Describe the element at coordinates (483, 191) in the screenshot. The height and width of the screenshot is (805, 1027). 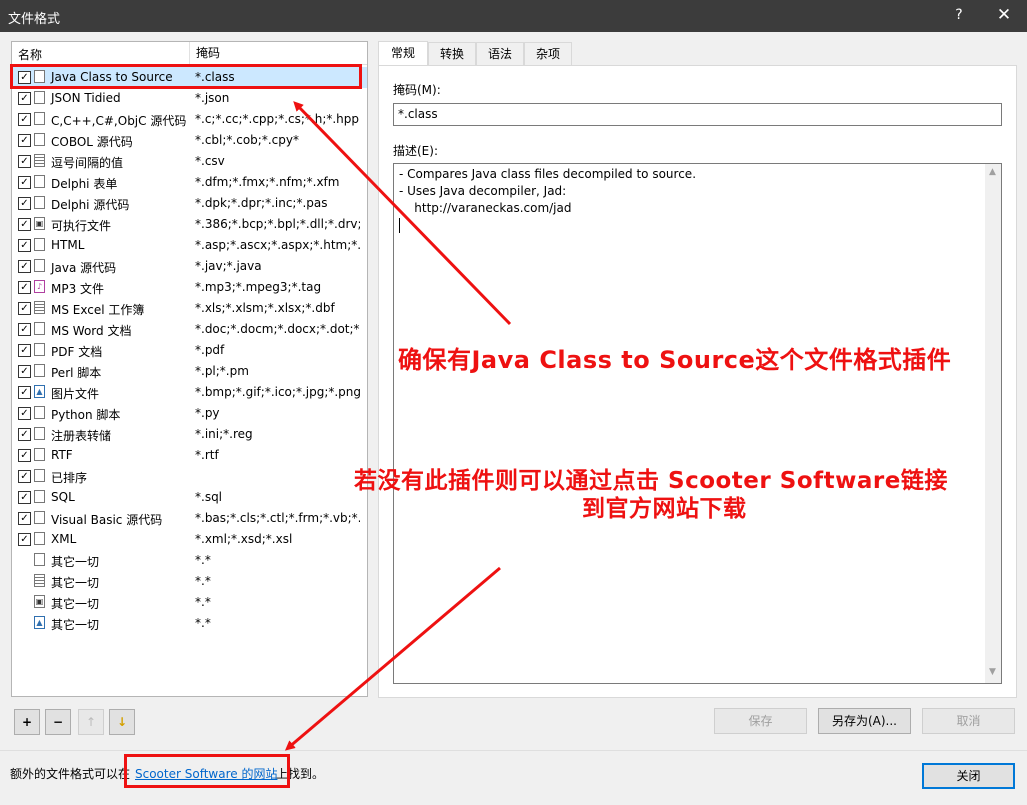
I see `description-line: - Uses Java decompiler, Jad:` at that location.